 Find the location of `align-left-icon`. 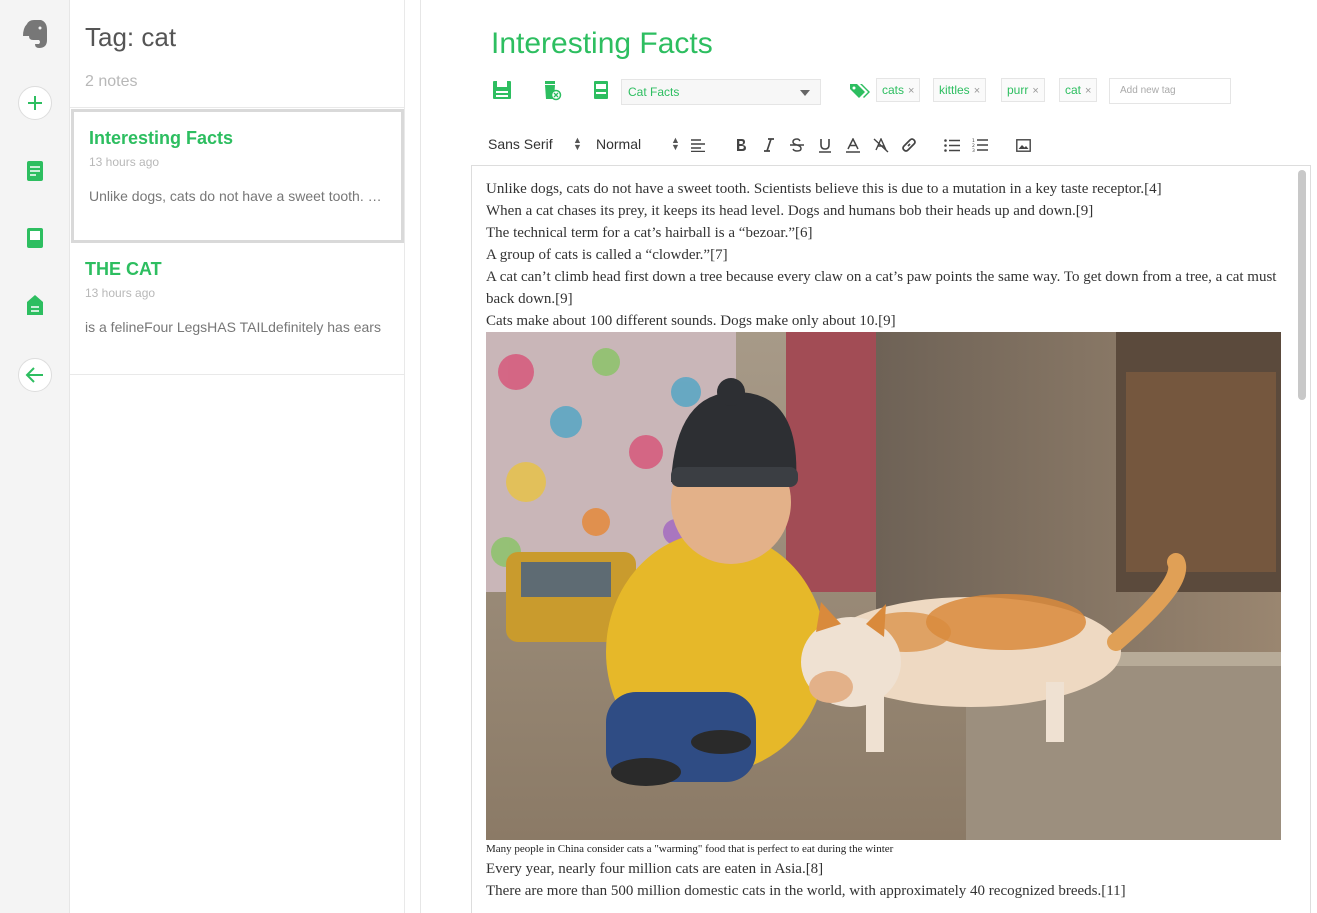

align-left-icon is located at coordinates (698, 145).